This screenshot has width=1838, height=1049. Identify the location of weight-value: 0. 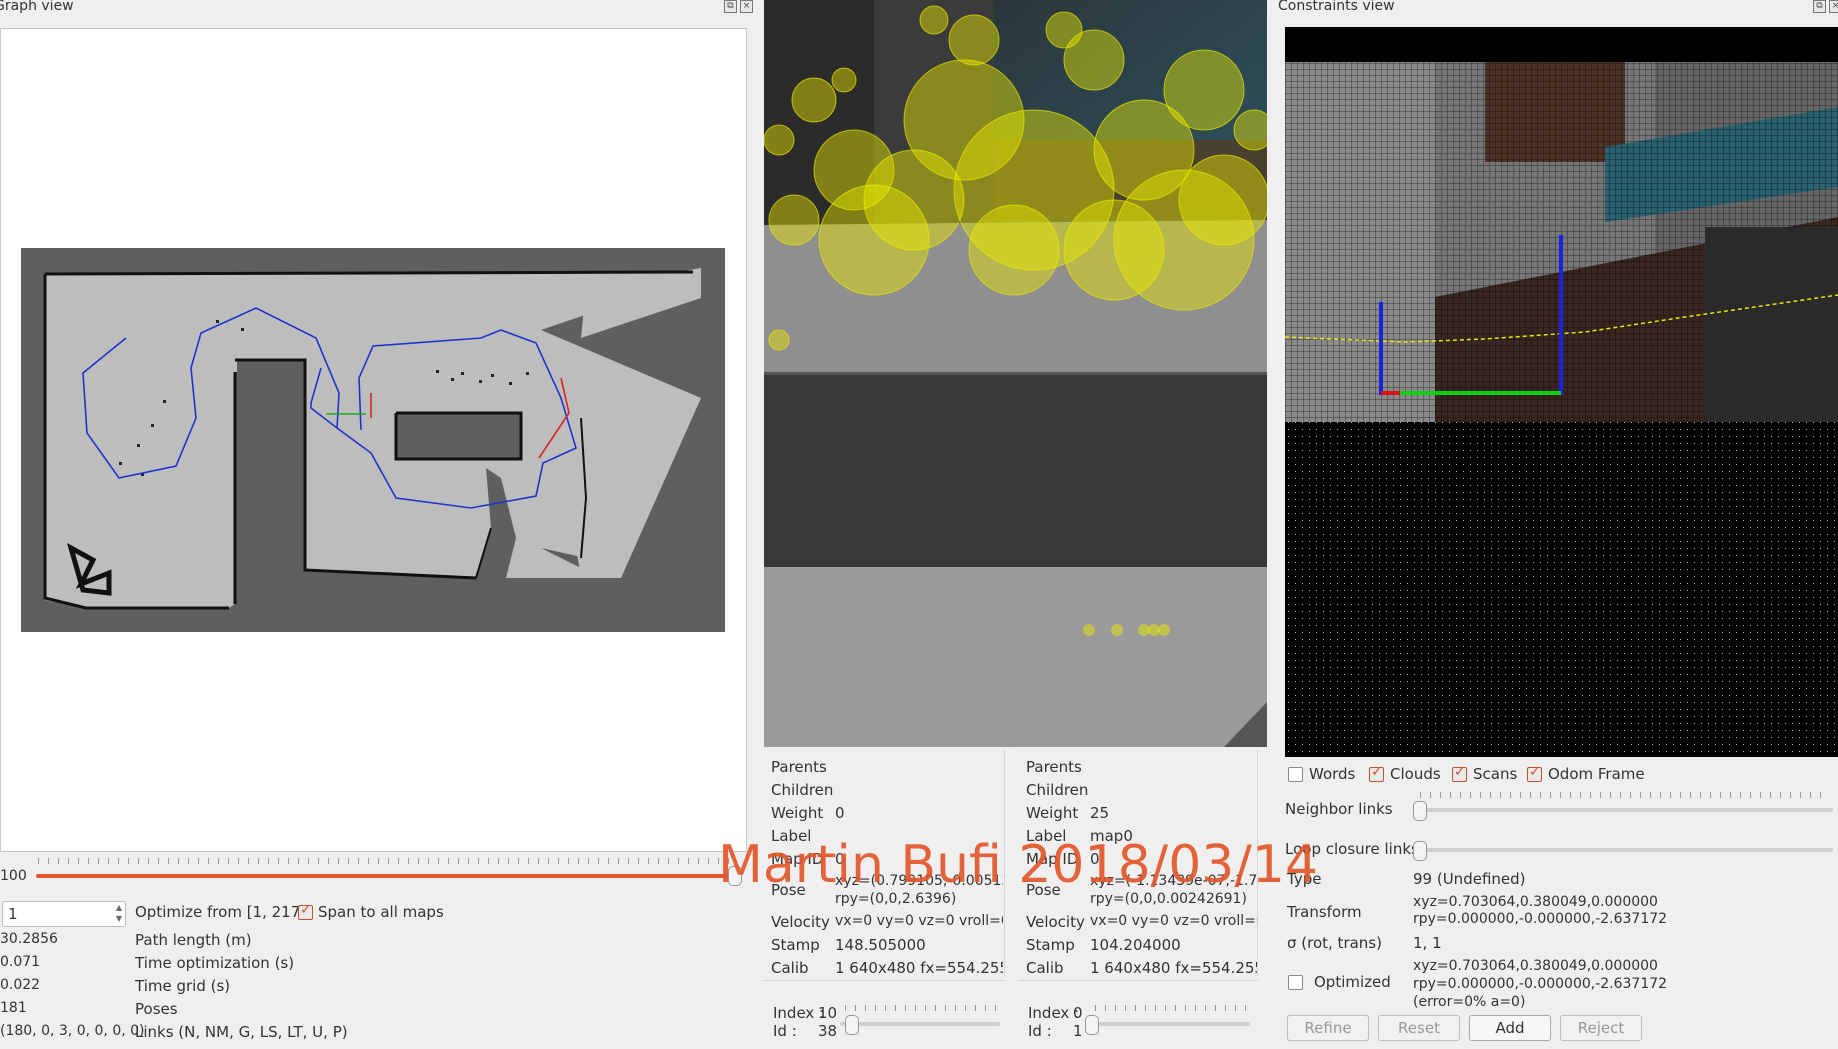
(840, 813).